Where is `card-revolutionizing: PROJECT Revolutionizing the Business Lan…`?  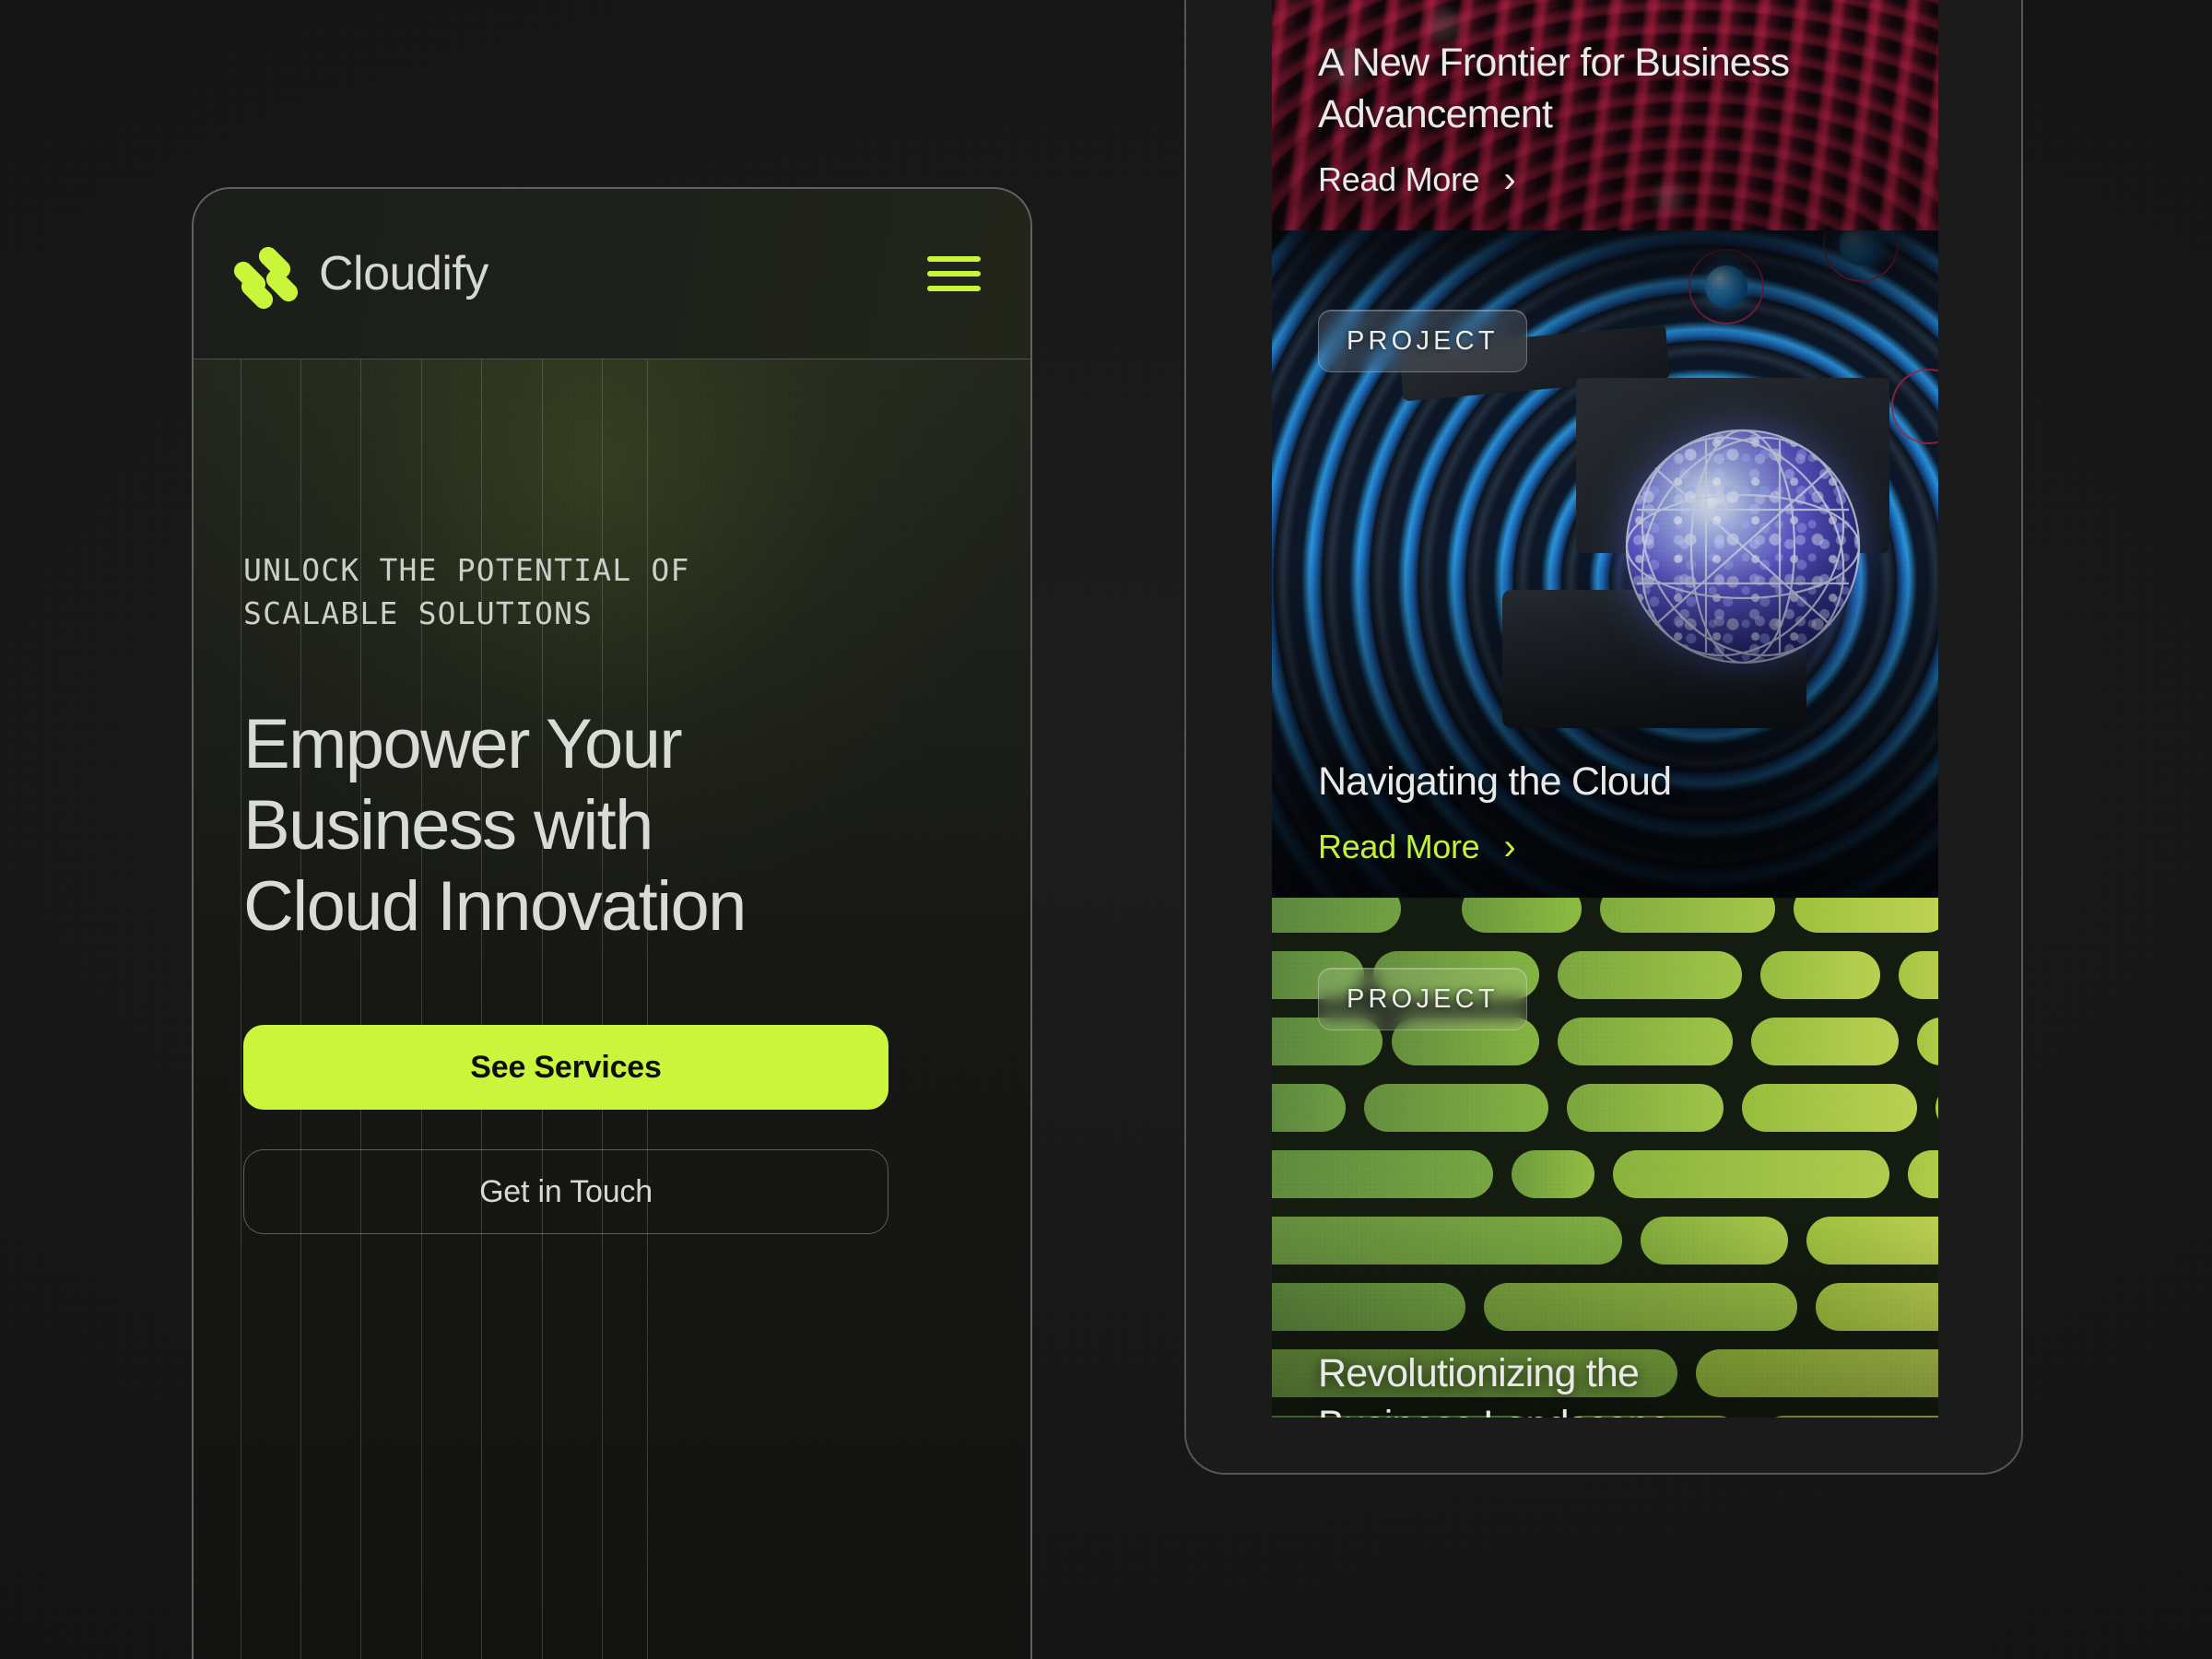
card-revolutionizing: PROJECT Revolutionizing the Business Lan… is located at coordinates (1605, 1158).